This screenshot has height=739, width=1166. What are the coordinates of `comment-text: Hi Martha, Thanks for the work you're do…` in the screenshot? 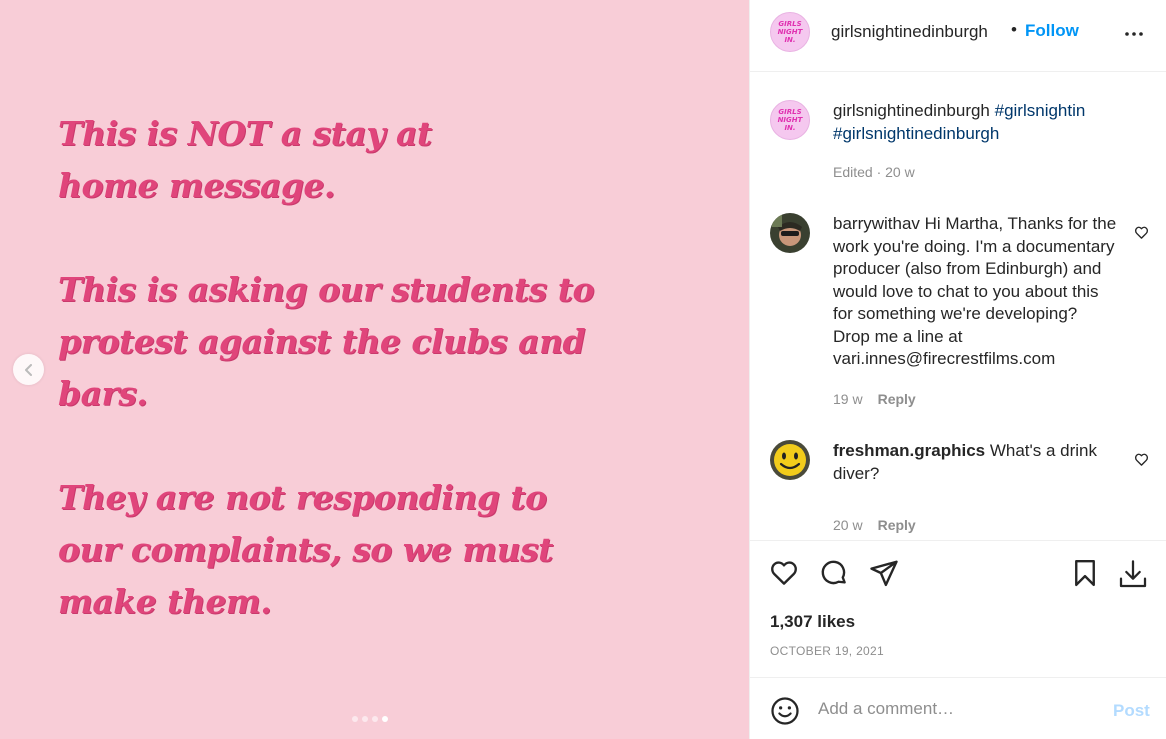 It's located at (975, 291).